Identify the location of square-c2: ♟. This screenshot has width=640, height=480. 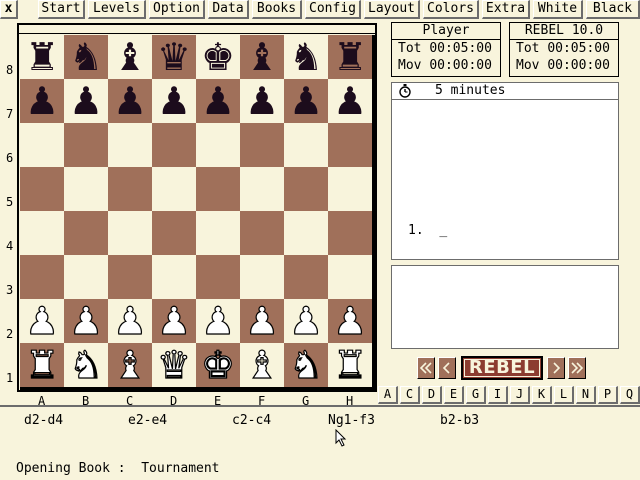
(130, 321).